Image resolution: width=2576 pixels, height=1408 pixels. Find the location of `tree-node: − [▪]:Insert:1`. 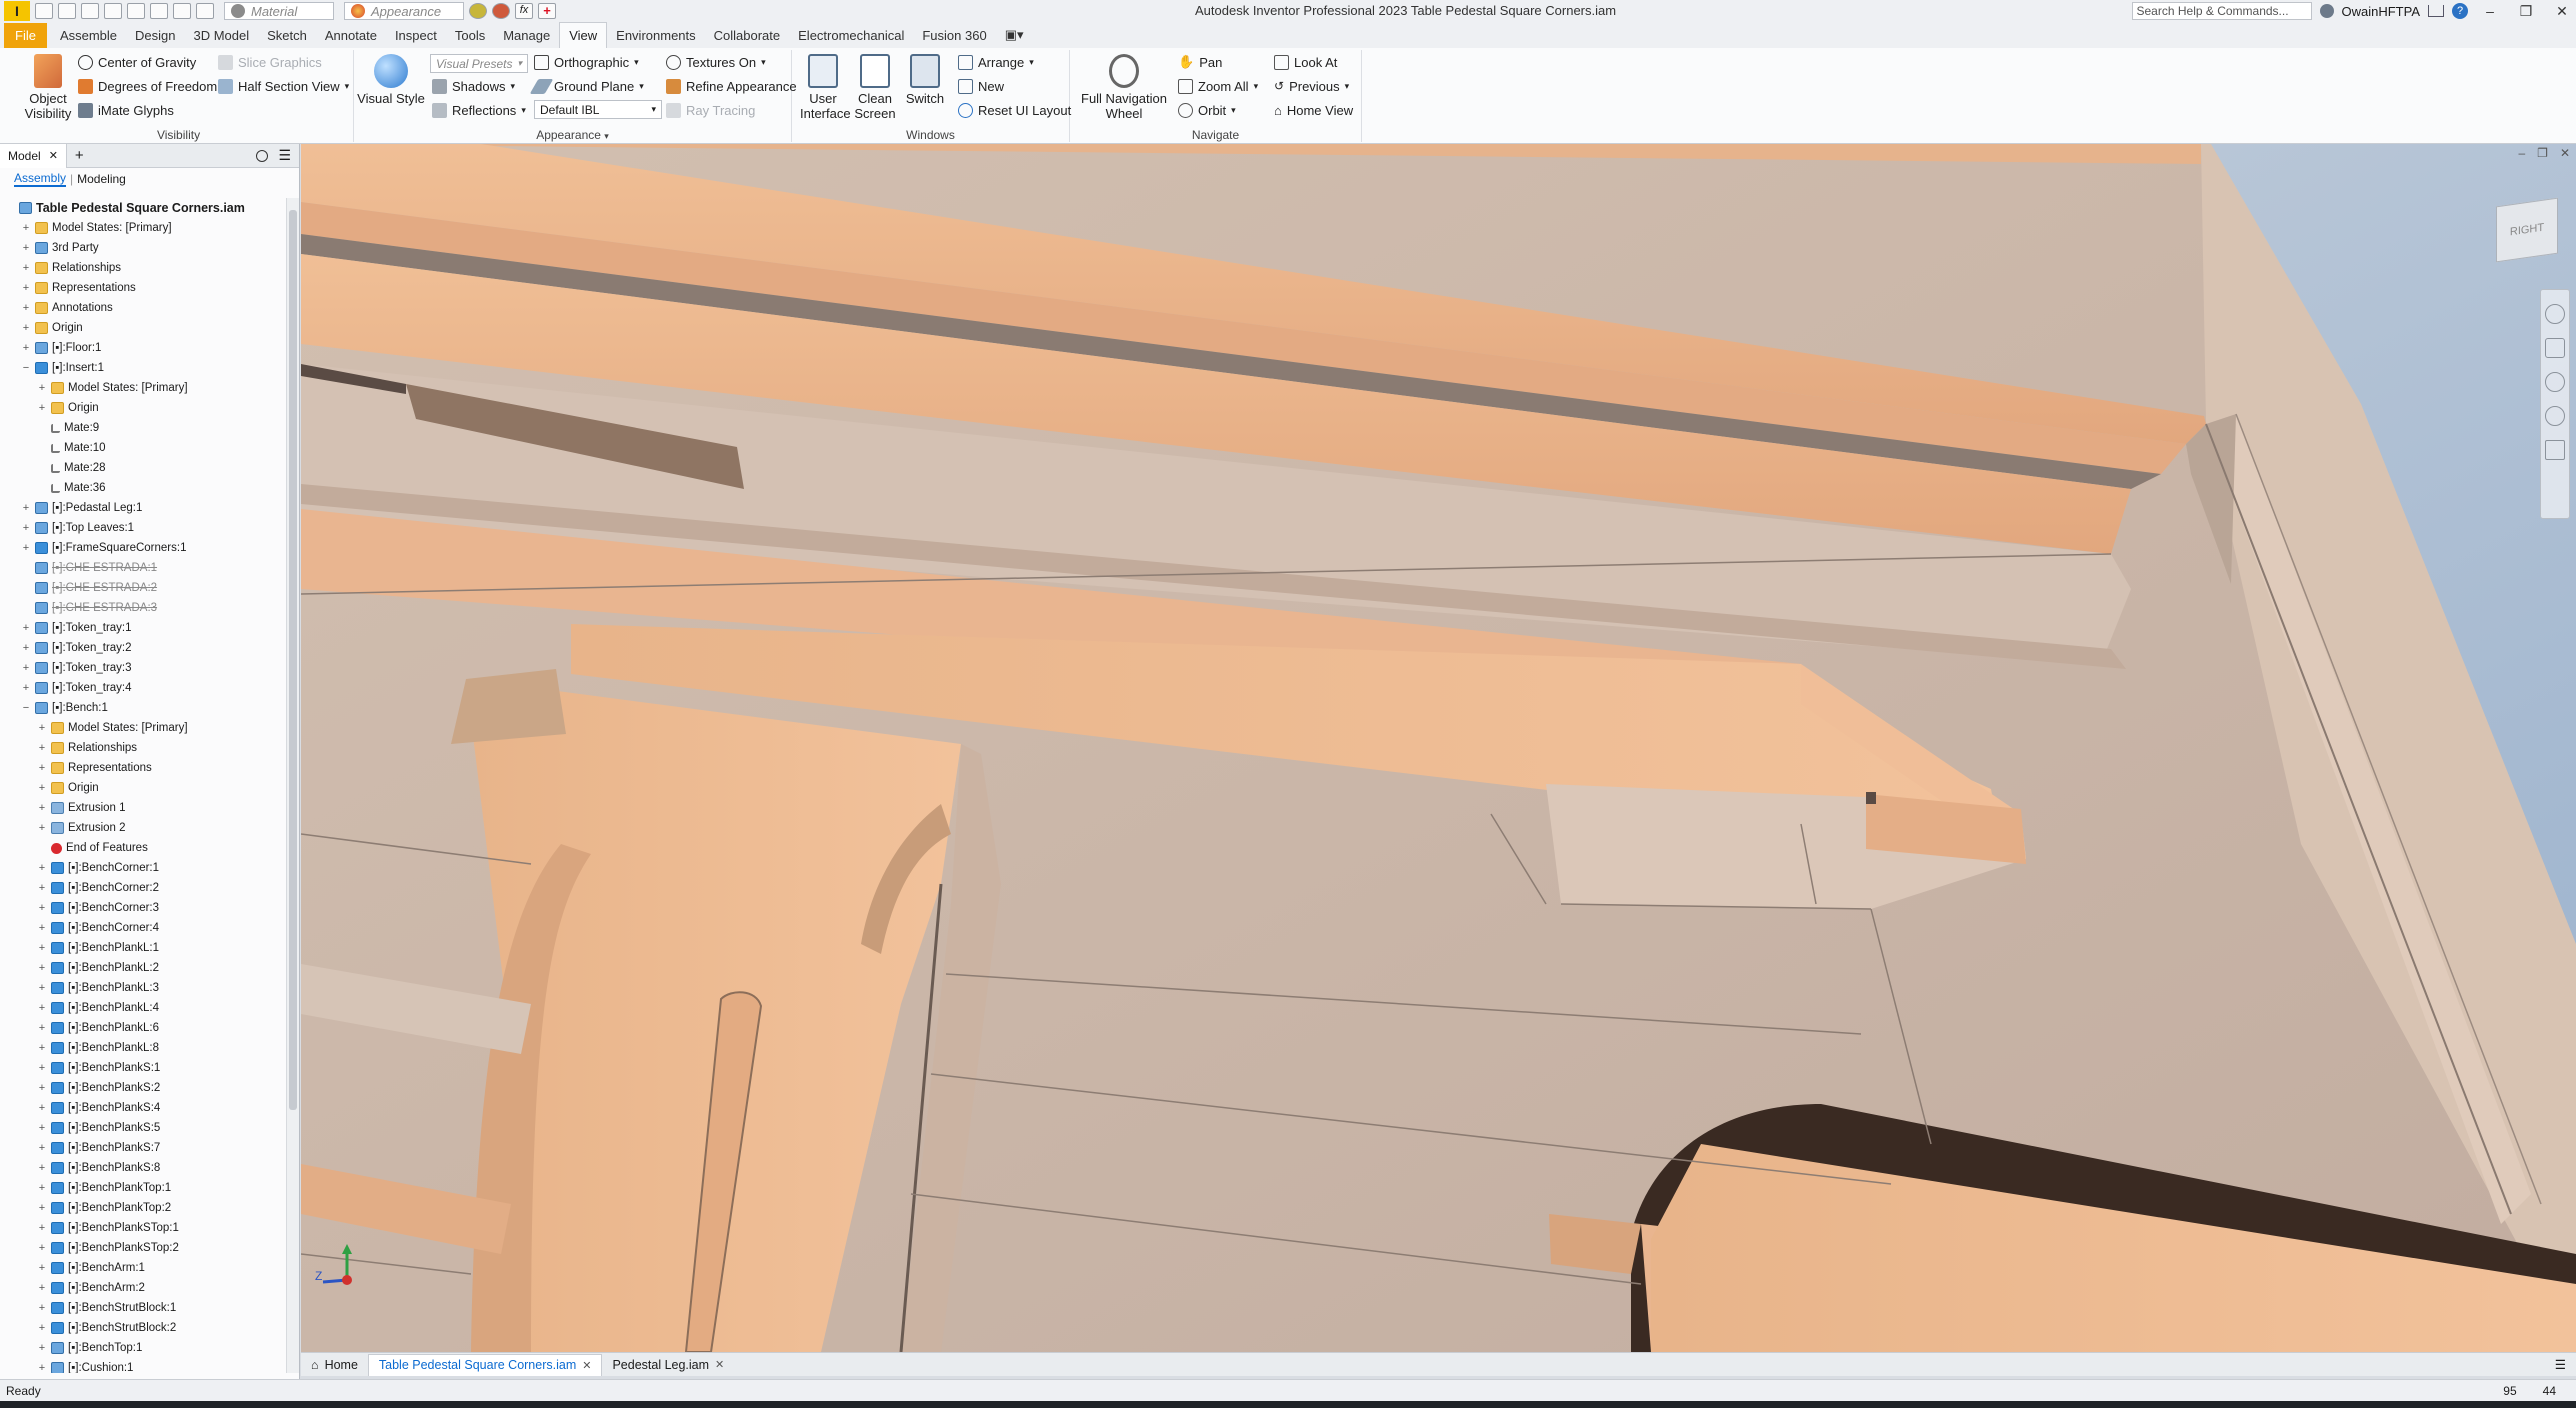

tree-node: − [▪]:Insert:1 is located at coordinates (141, 368).